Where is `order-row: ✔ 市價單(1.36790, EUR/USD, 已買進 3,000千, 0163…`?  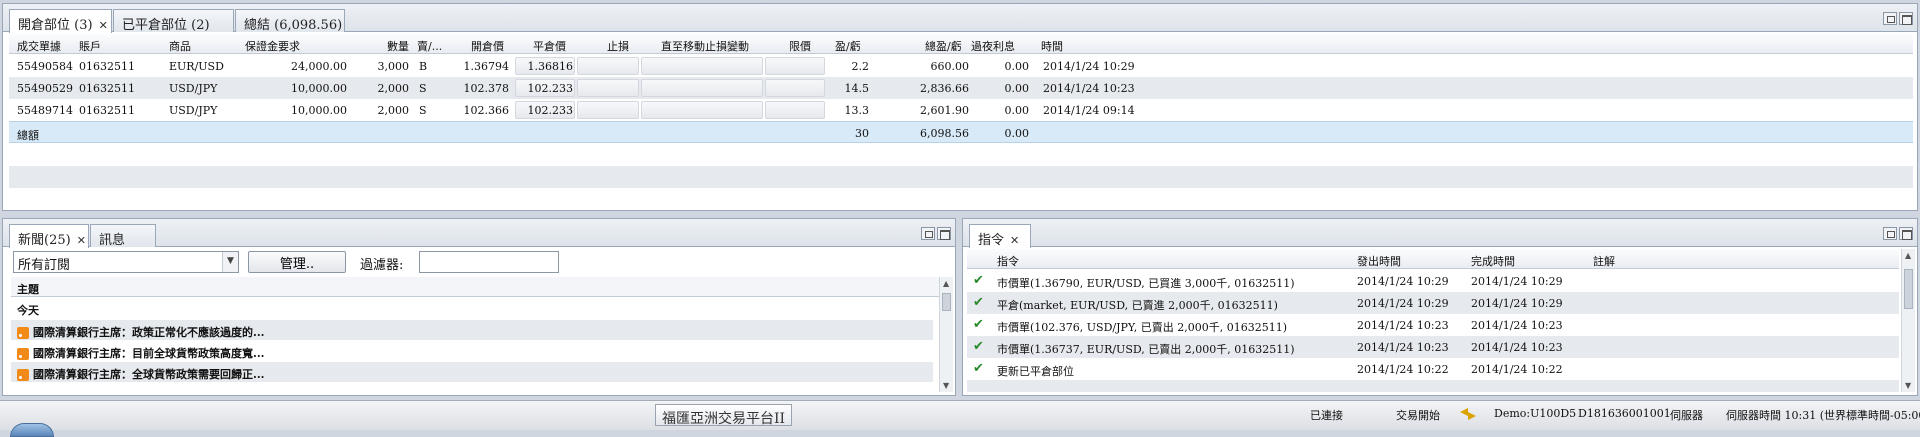 order-row: ✔ 市價單(1.36790, EUR/USD, 已買進 3,000千, 0163… is located at coordinates (1433, 281).